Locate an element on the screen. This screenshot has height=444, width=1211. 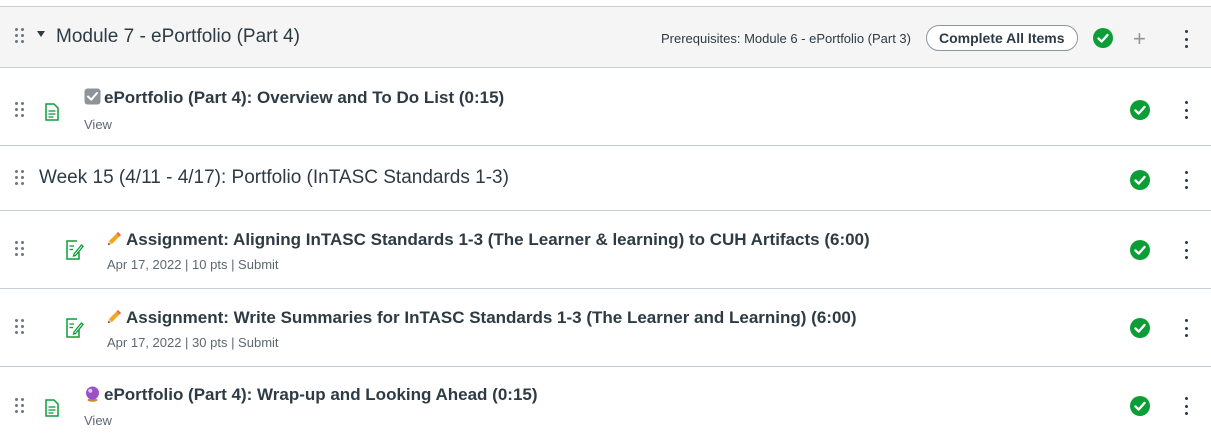
module-complete-check-icon is located at coordinates (1103, 38).